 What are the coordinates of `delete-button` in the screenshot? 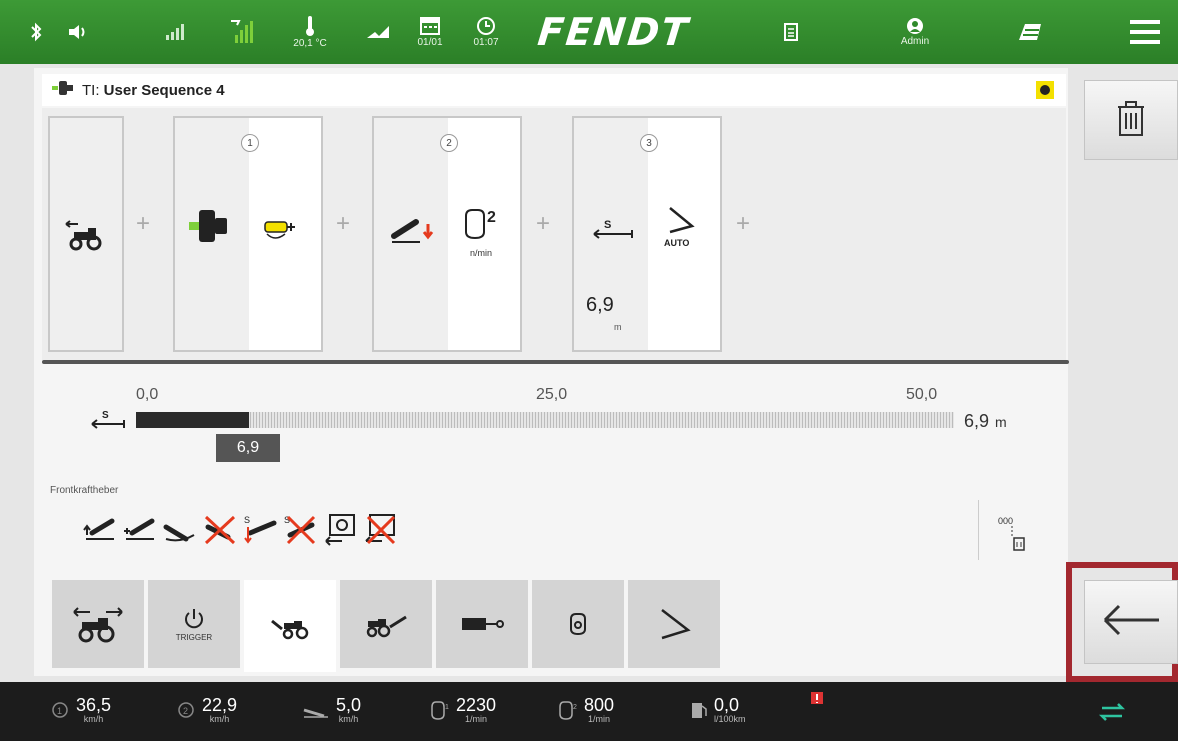 It's located at (1131, 120).